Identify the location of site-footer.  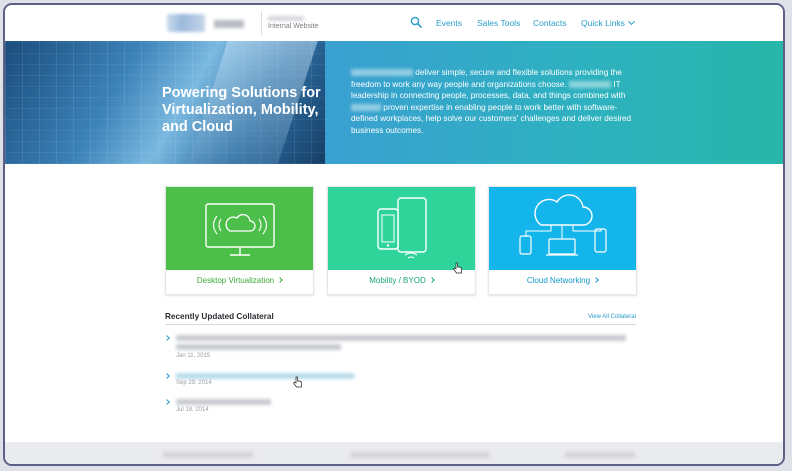
(394, 453).